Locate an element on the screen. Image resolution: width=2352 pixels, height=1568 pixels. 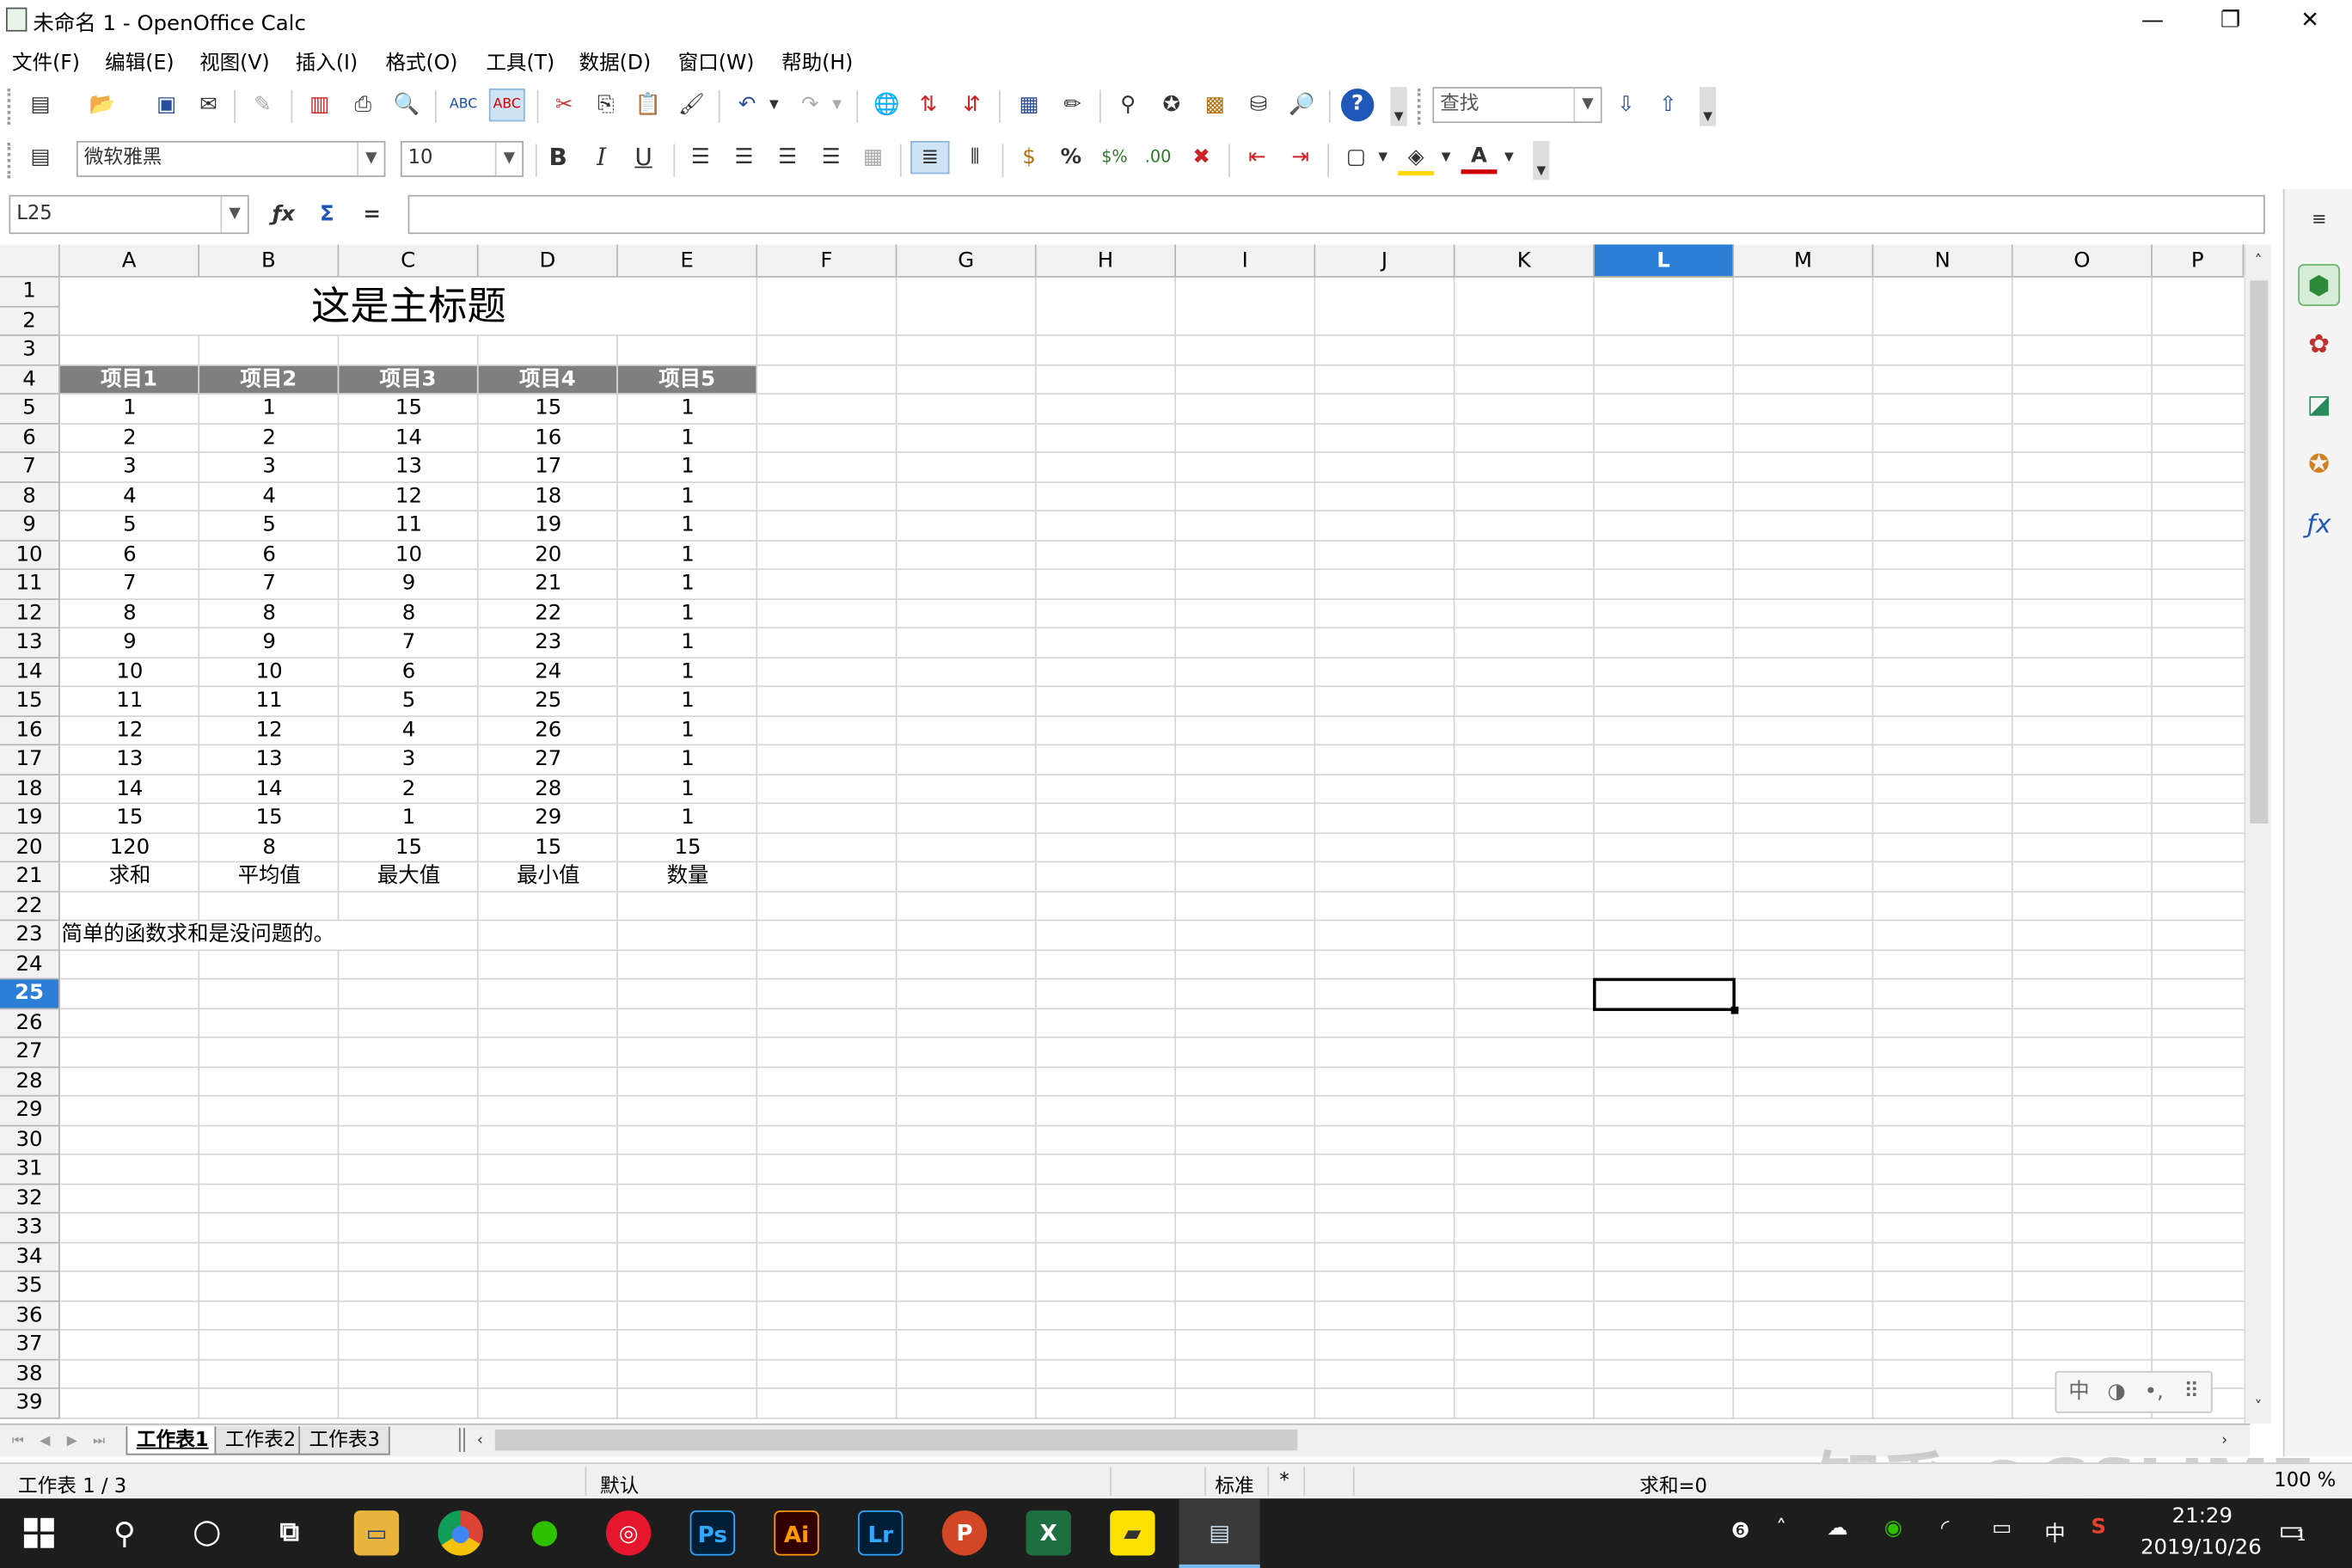
new-document-icon: ▤ is located at coordinates (40, 106).